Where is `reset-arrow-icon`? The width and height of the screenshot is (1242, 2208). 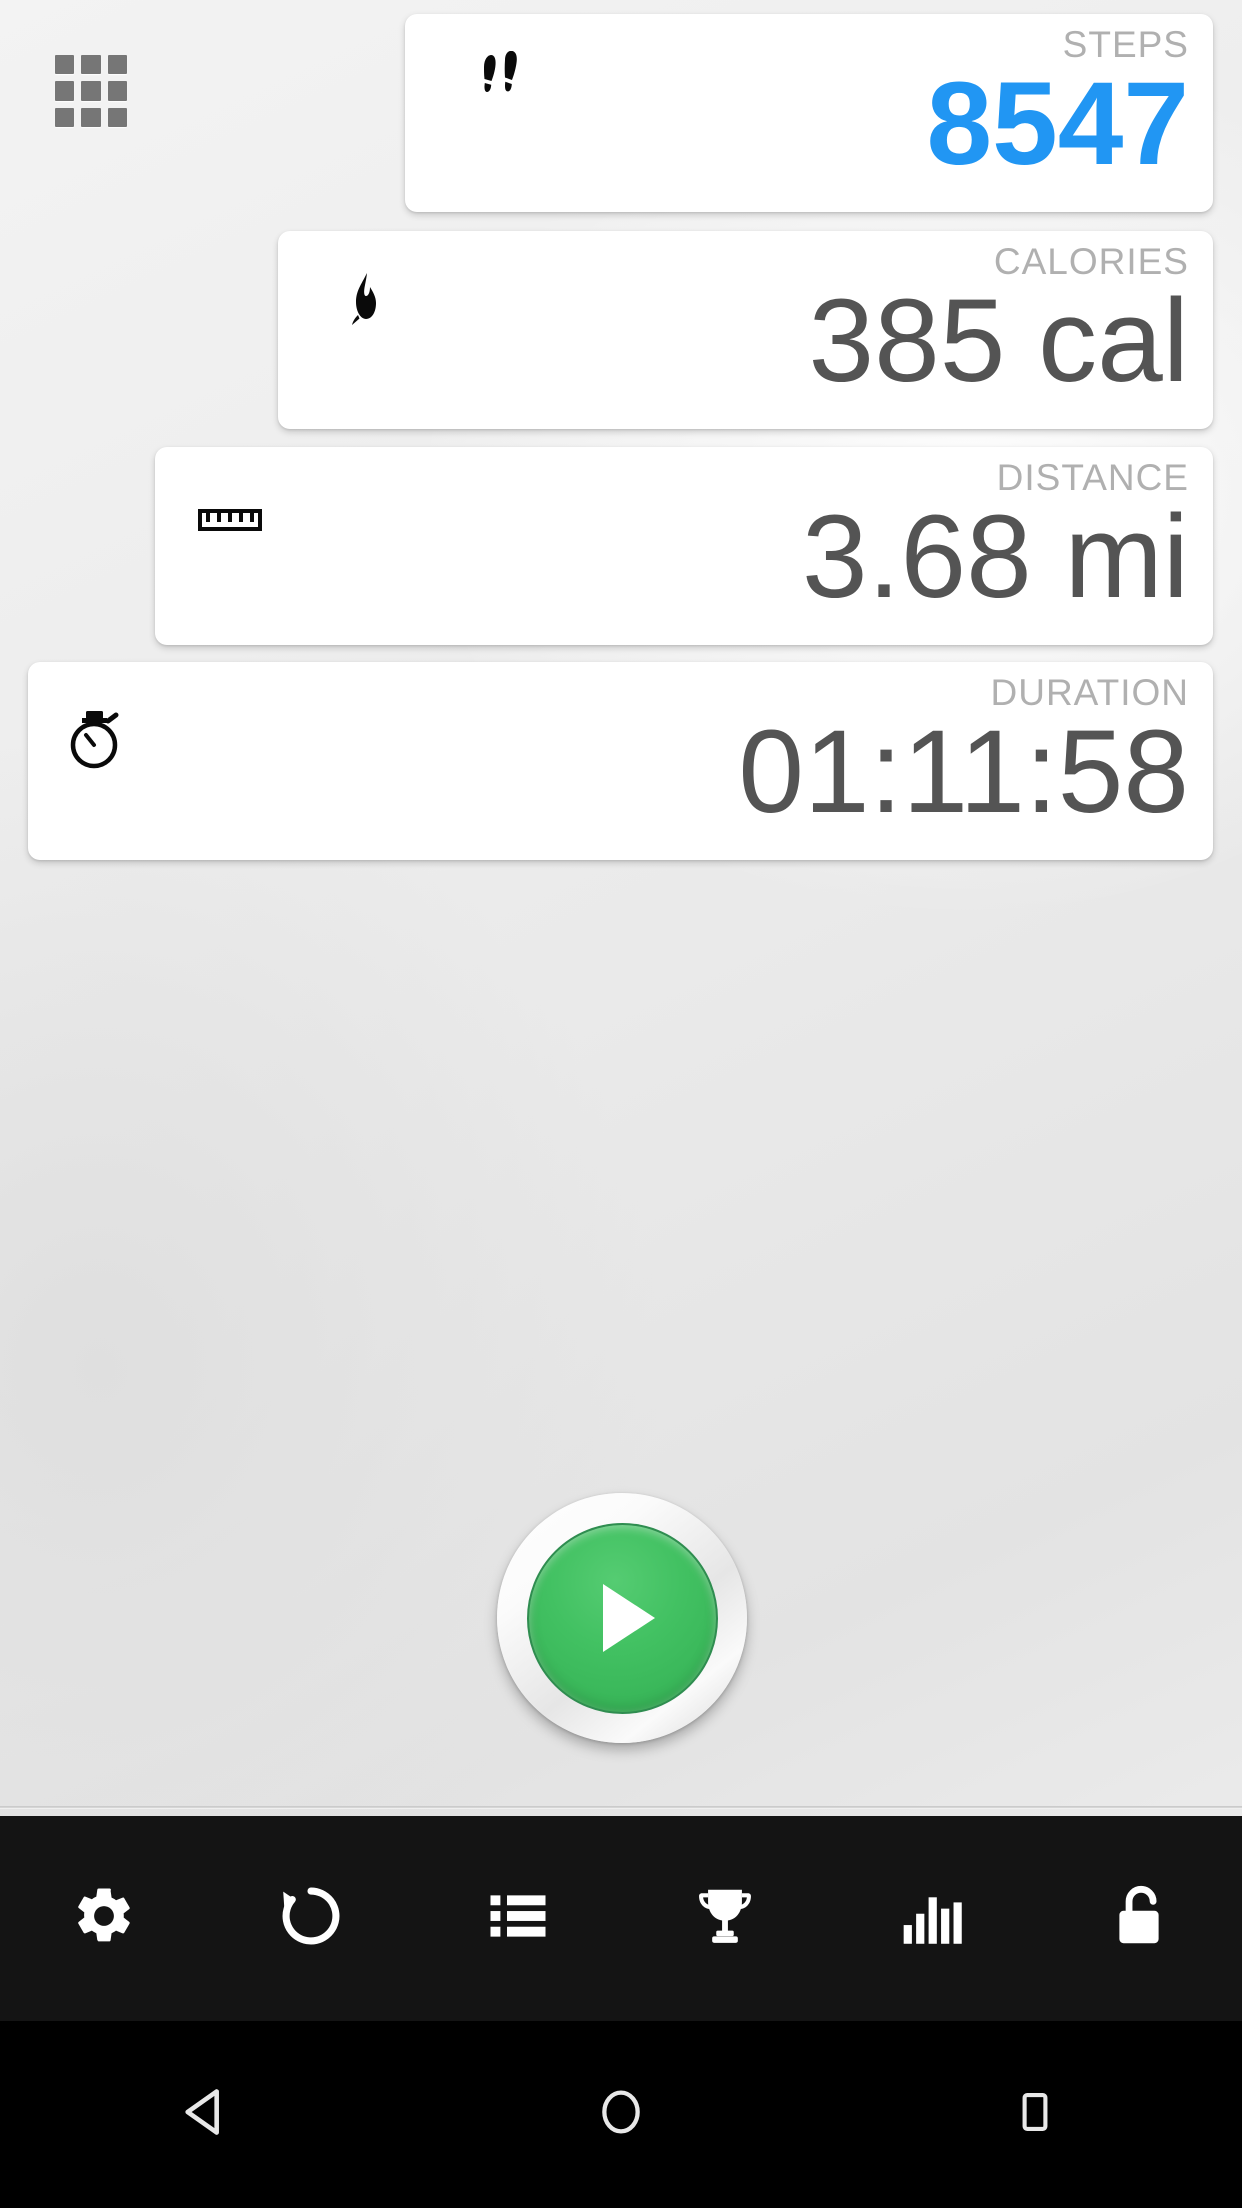 reset-arrow-icon is located at coordinates (311, 1918).